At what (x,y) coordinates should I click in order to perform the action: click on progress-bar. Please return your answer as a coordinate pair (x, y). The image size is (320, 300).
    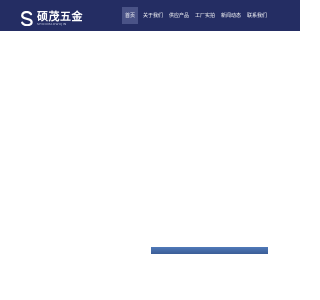
    Looking at the image, I should click on (209, 250).